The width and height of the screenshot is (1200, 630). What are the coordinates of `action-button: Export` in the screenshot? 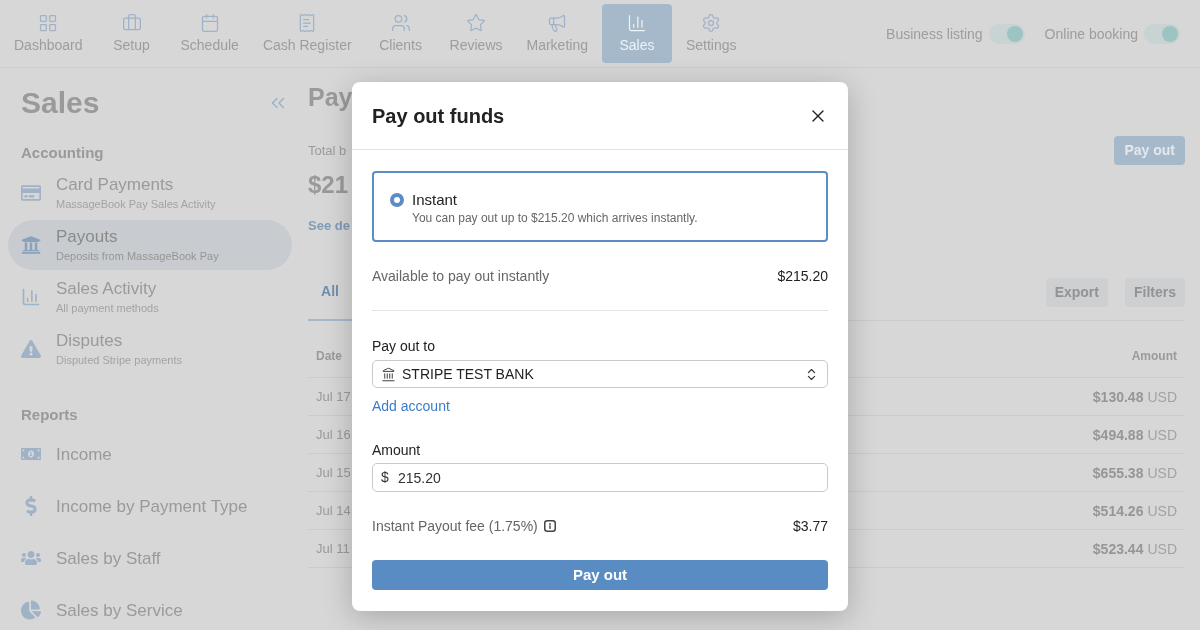 It's located at (1076, 292).